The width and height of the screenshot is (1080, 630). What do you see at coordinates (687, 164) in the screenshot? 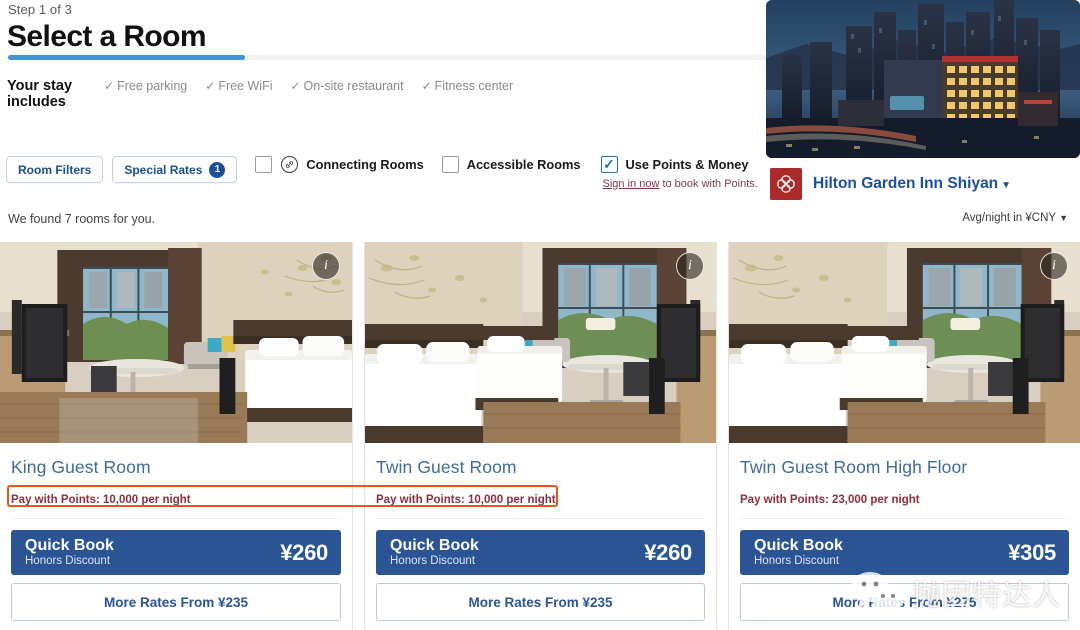
I see `use-points-label: Use Points & Money` at bounding box center [687, 164].